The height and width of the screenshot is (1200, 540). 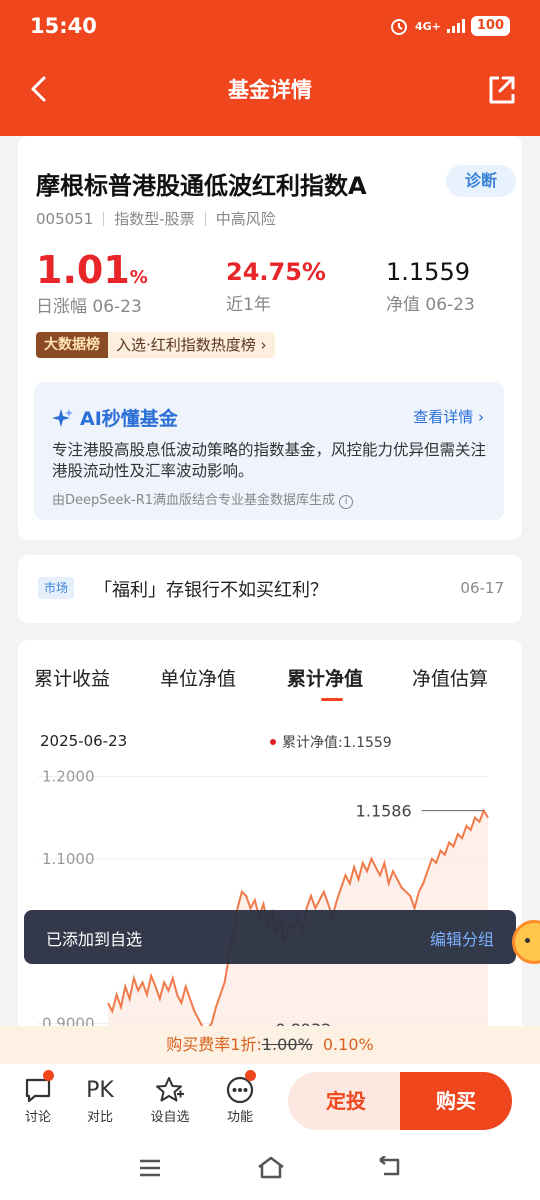 I want to click on diagnose-button: 诊断, so click(x=481, y=181).